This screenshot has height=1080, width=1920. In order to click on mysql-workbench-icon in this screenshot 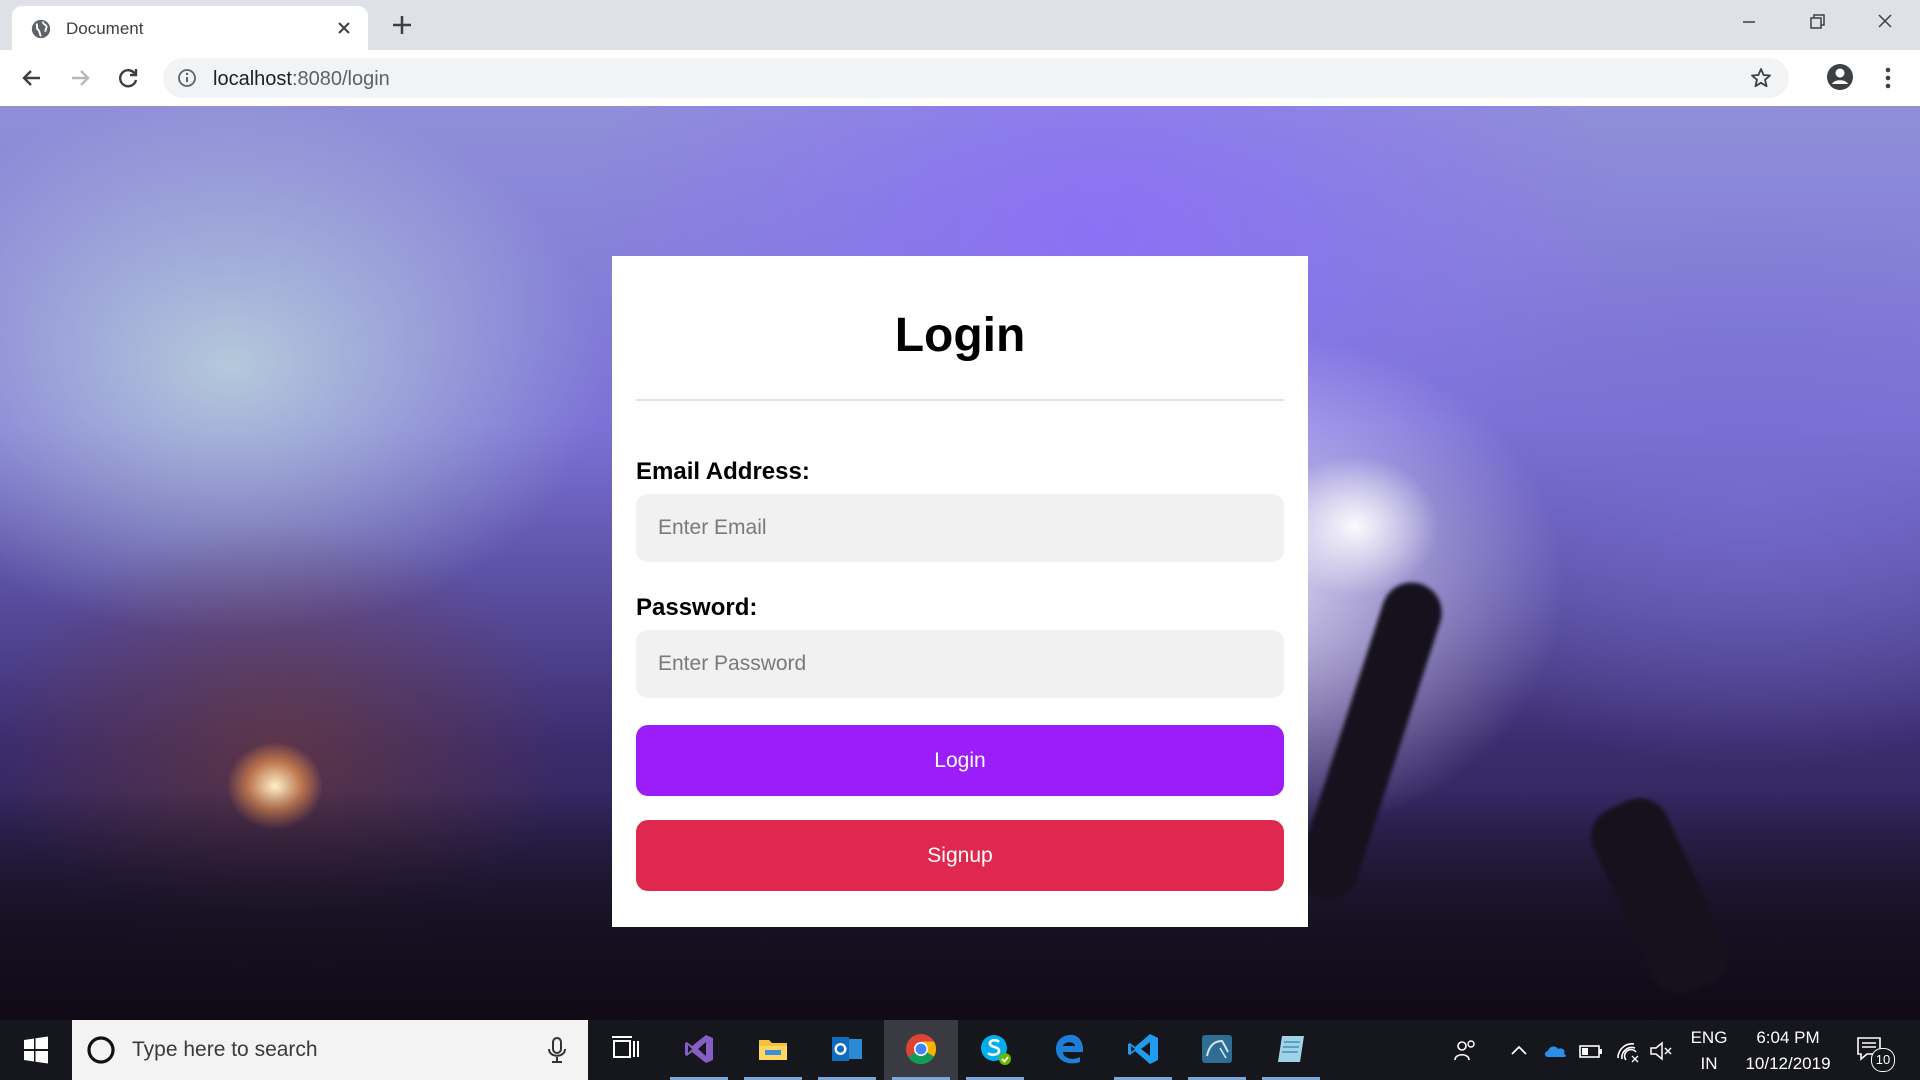, I will do `click(1217, 1049)`.